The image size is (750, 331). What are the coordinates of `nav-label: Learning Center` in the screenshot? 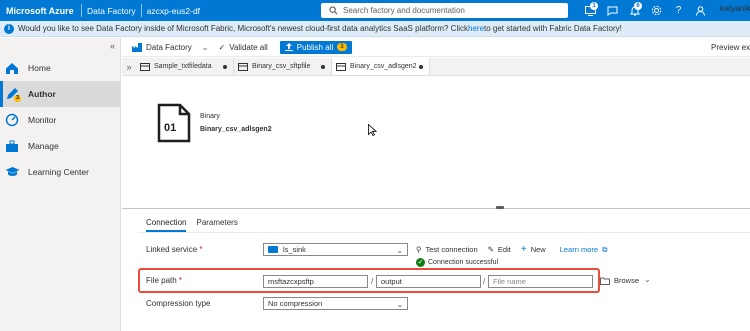 It's located at (58, 172).